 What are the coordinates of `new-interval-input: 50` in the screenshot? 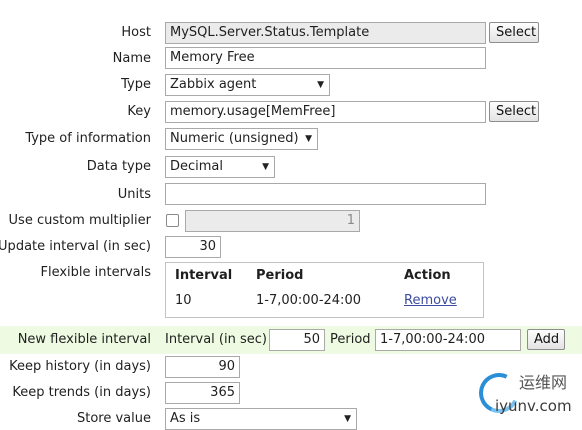 It's located at (297, 340).